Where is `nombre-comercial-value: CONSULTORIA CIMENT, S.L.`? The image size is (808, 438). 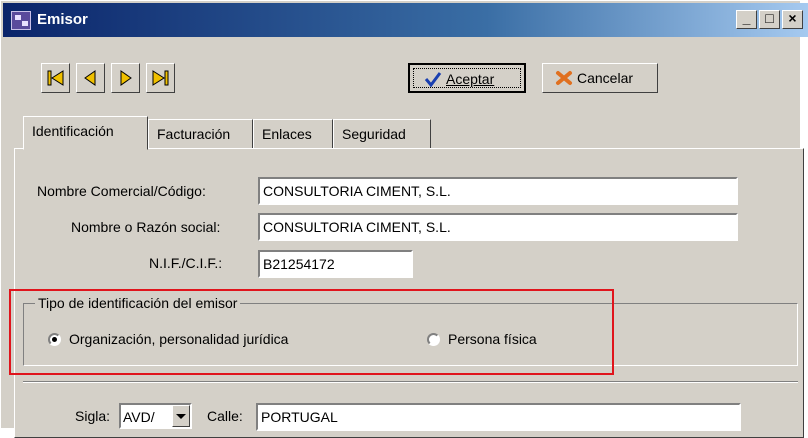 nombre-comercial-value: CONSULTORIA CIMENT, S.L. is located at coordinates (357, 191).